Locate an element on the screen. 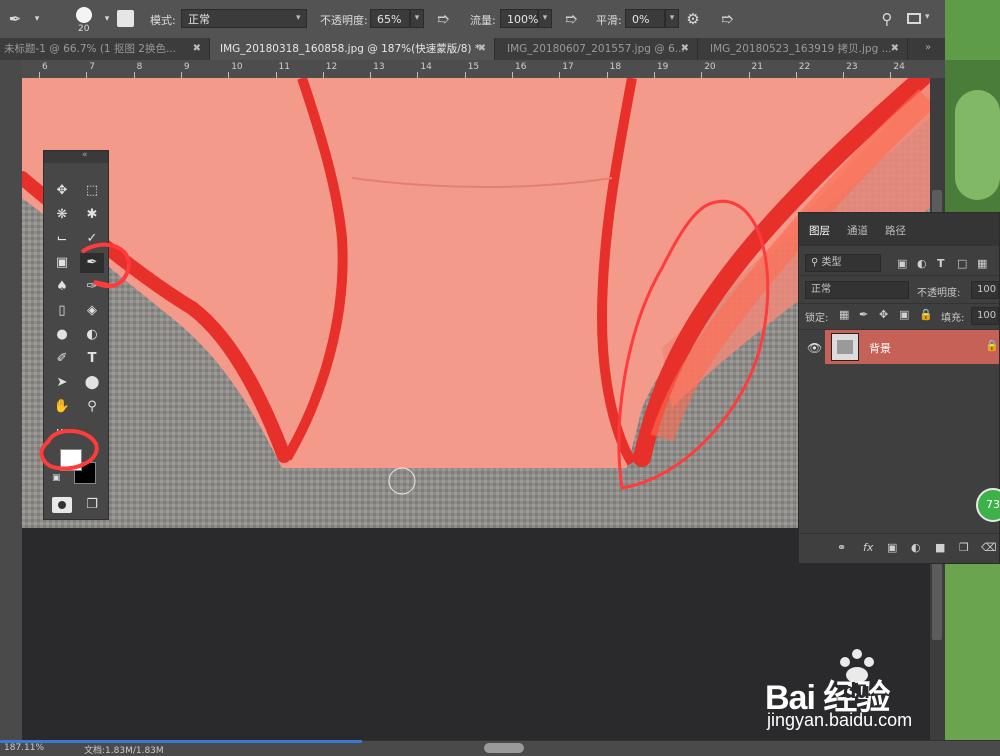  lock-icon: 🔒 is located at coordinates (992, 345).